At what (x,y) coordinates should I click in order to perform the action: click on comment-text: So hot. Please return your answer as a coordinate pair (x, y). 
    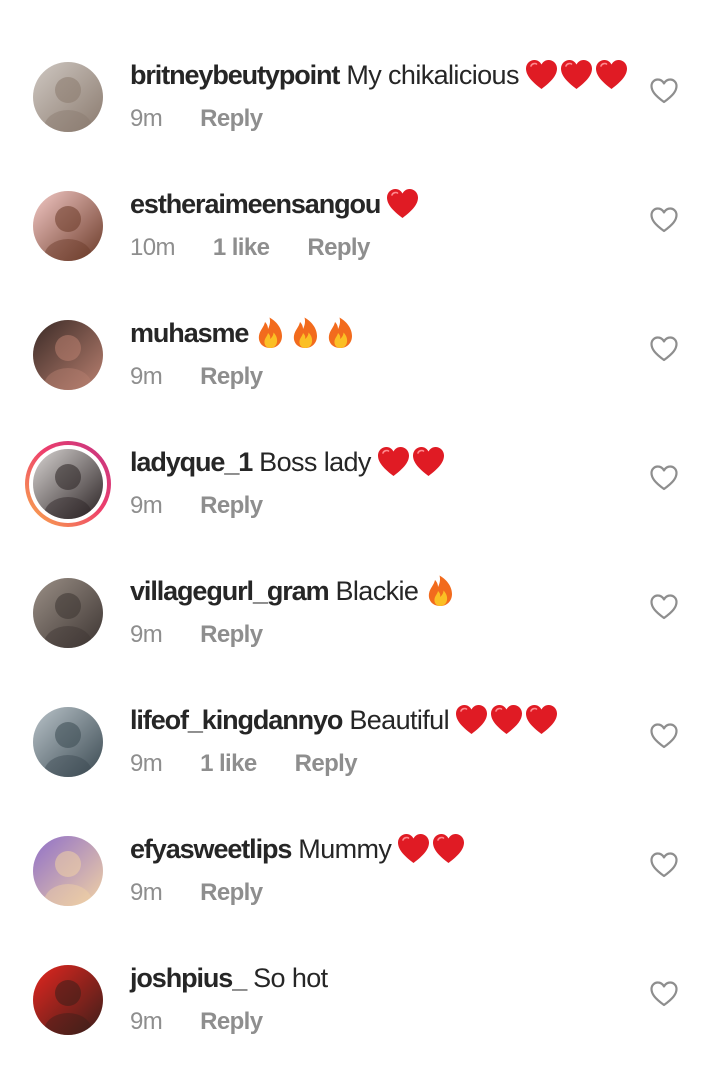
    Looking at the image, I should click on (290, 978).